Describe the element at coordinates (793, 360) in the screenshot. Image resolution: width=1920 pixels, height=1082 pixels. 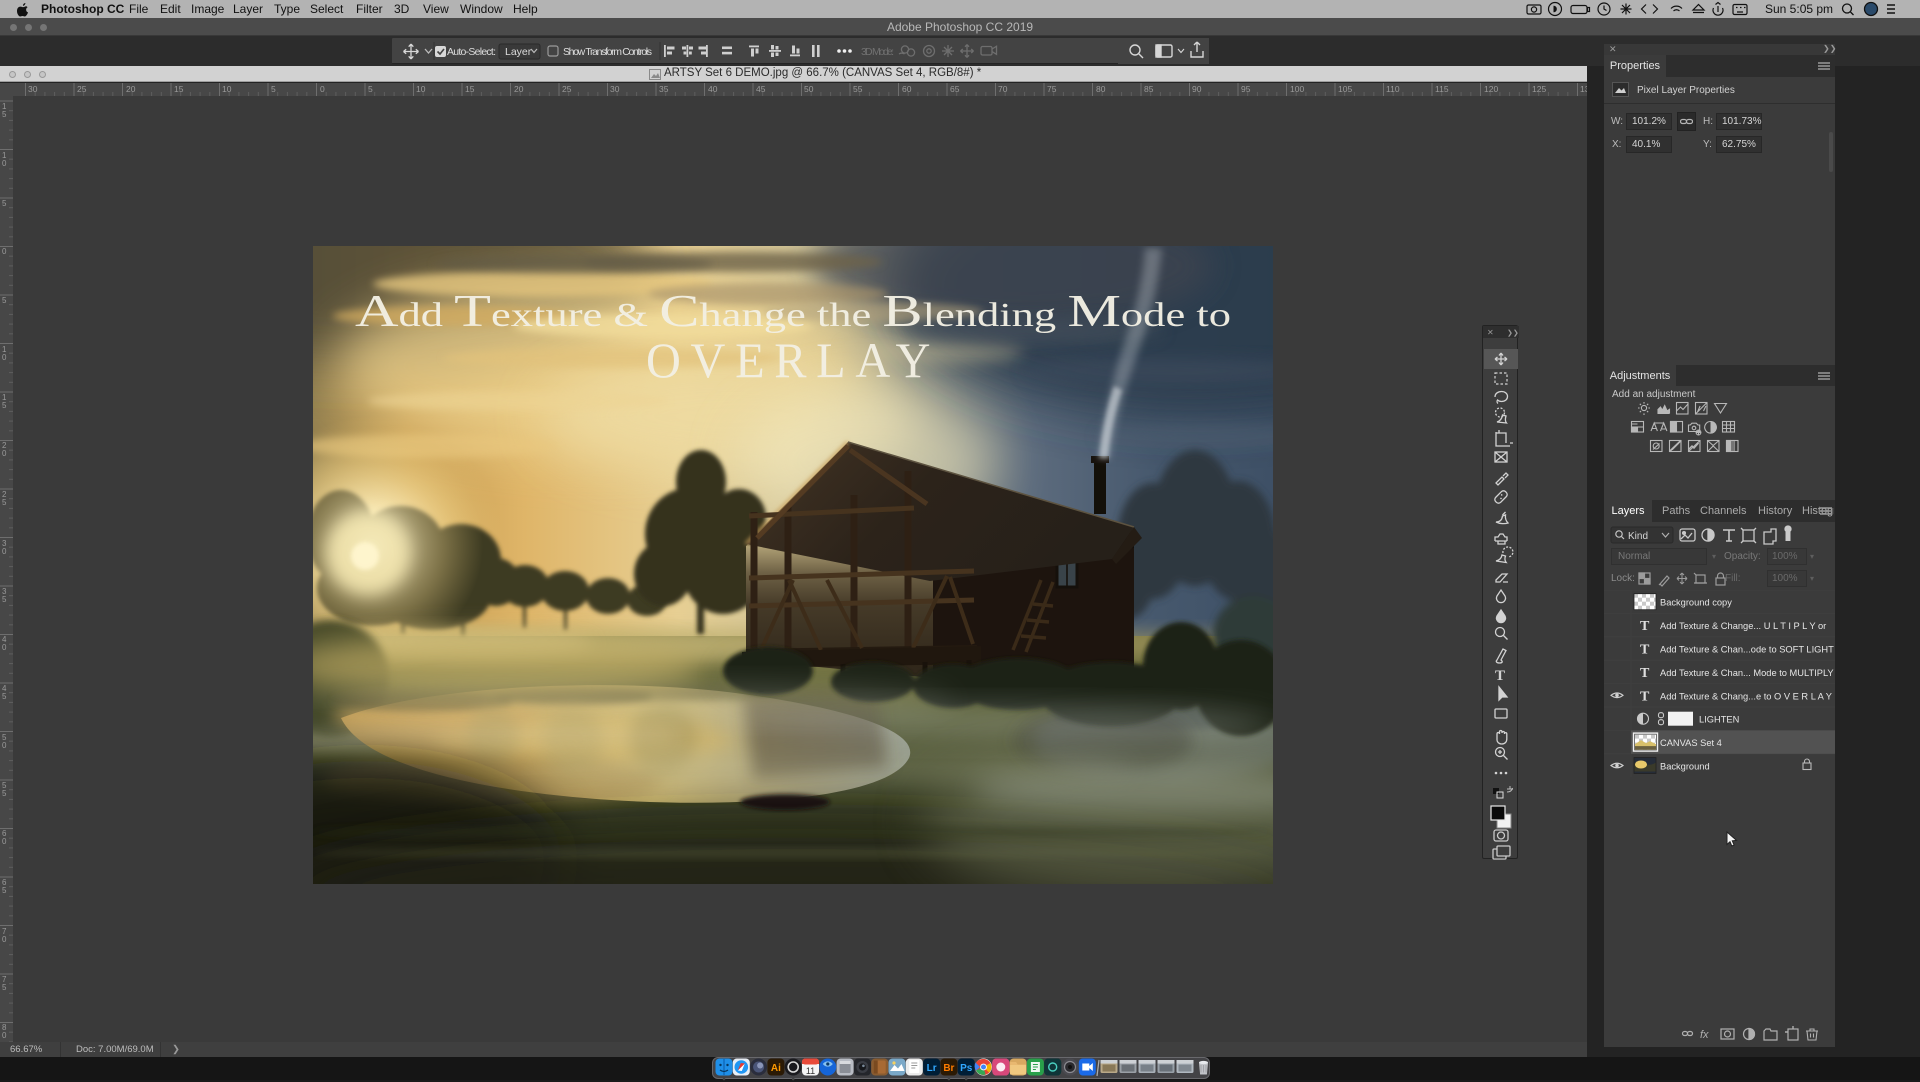
I see `svg-text: OVERLAY` at that location.